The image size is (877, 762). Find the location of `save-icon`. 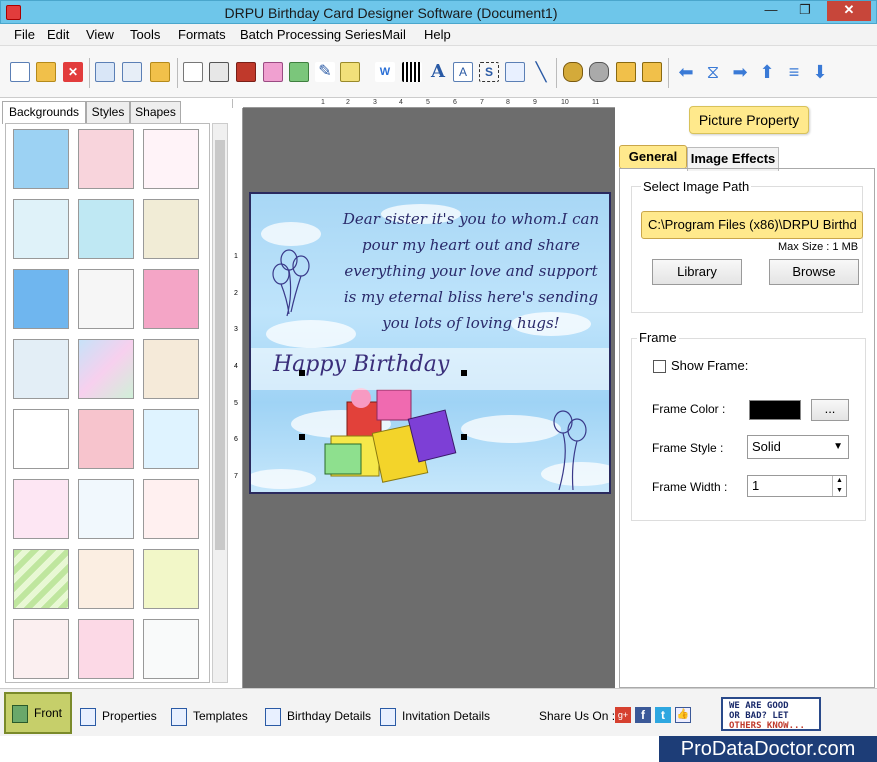

save-icon is located at coordinates (105, 72).